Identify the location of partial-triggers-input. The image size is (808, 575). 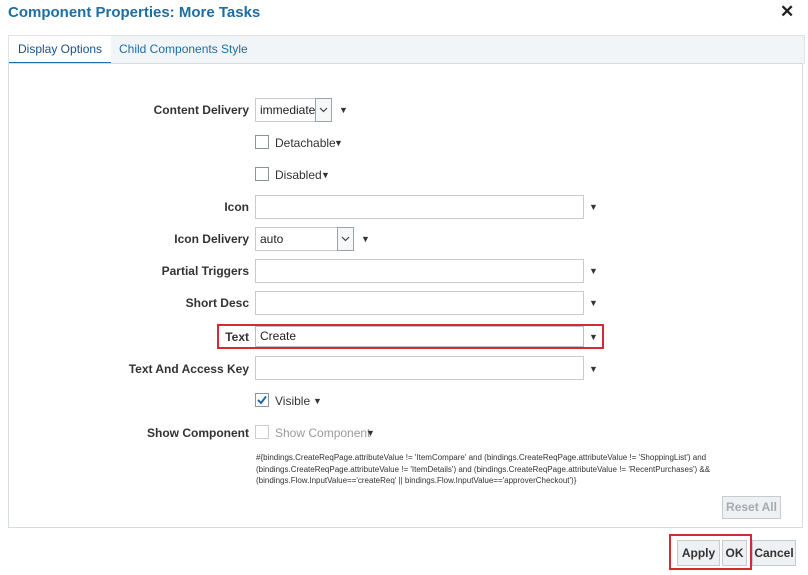
(419, 271).